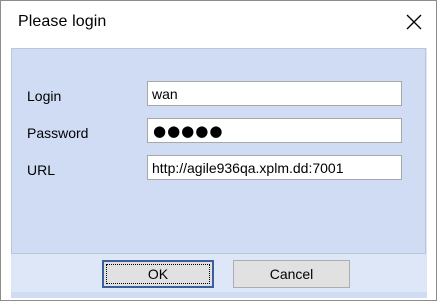  I want to click on close-button, so click(414, 22).